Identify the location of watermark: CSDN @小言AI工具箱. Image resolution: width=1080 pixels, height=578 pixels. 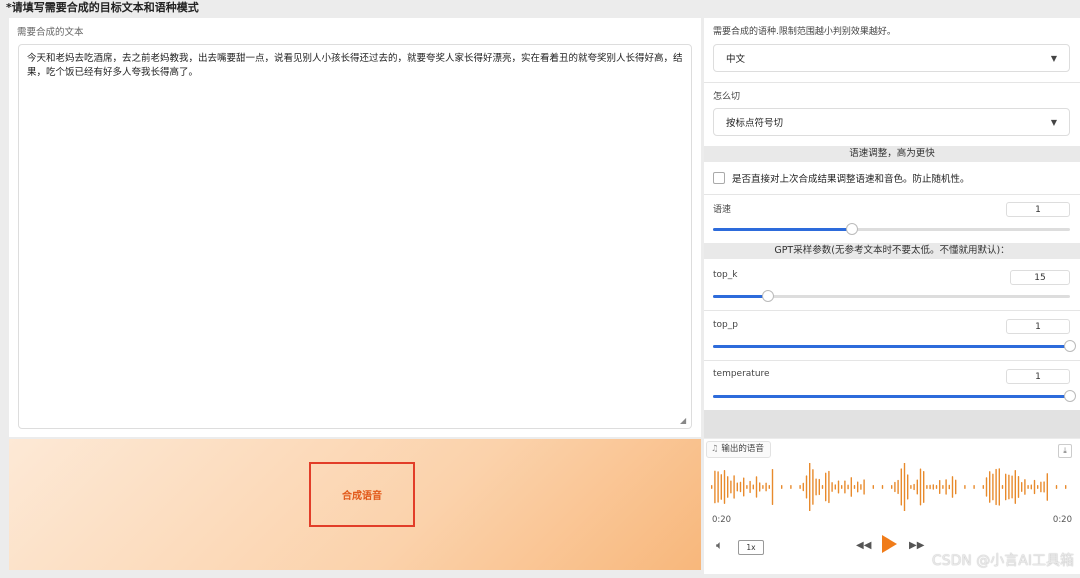
(1002, 561).